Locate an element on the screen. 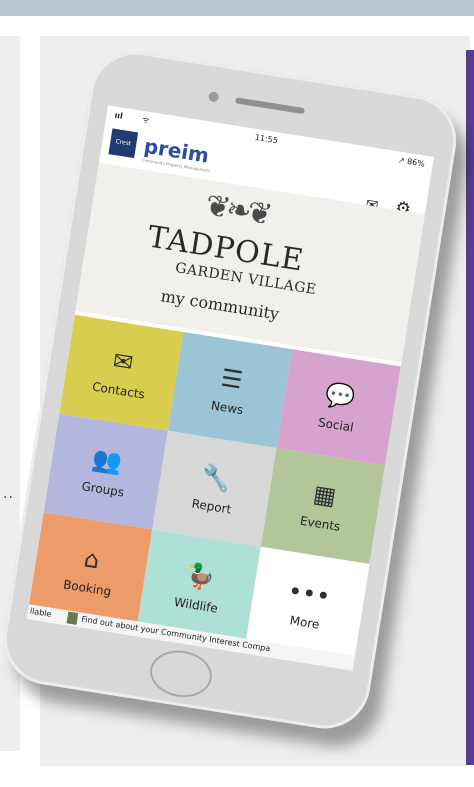  tile-events: ▦ Events is located at coordinates (323, 505).